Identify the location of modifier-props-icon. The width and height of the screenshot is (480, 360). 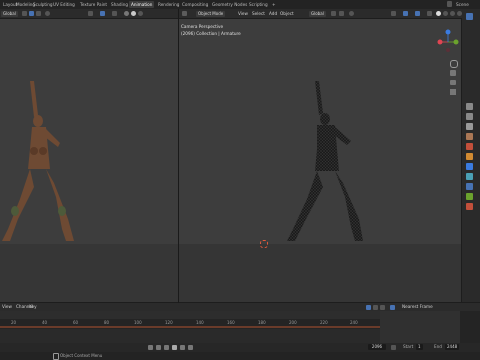
(469, 166).